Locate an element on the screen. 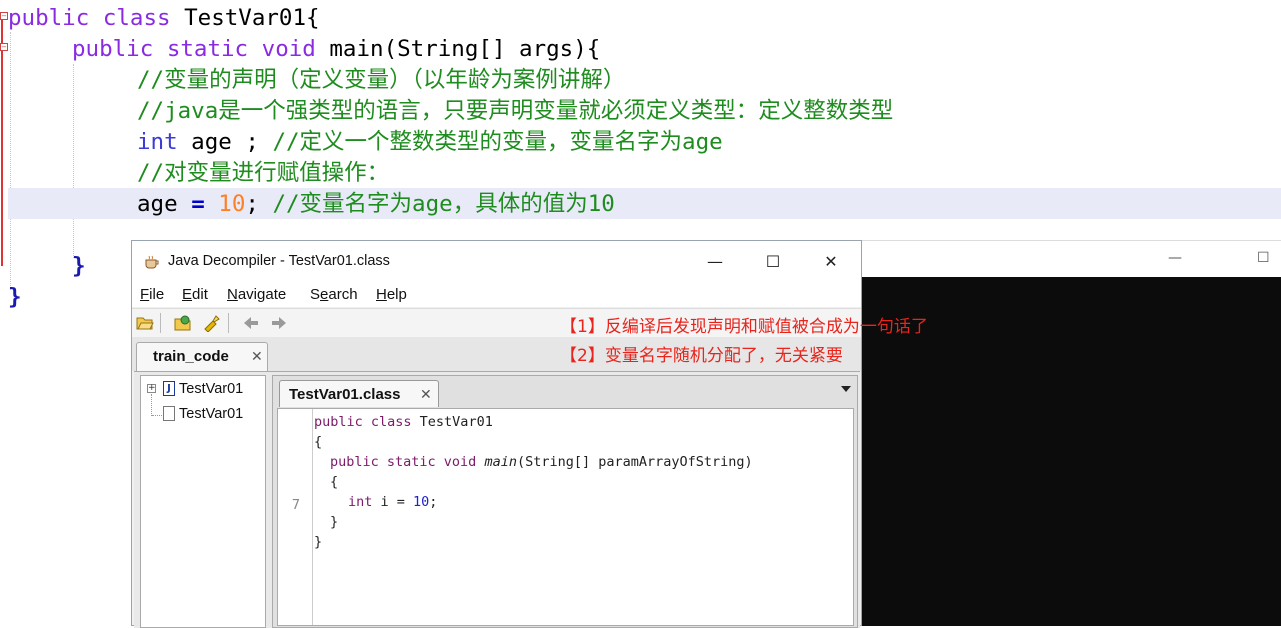 The width and height of the screenshot is (1281, 628). menu-label: ile is located at coordinates (157, 294).